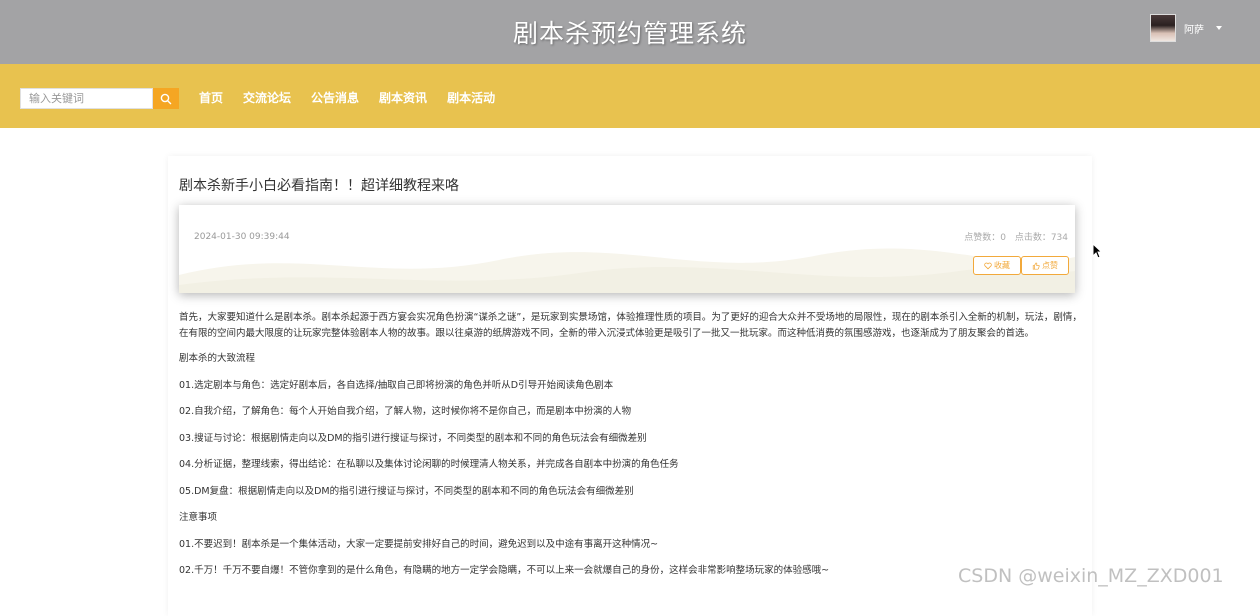 The image size is (1260, 616). I want to click on nav-script-events: 剧本活动, so click(471, 97).